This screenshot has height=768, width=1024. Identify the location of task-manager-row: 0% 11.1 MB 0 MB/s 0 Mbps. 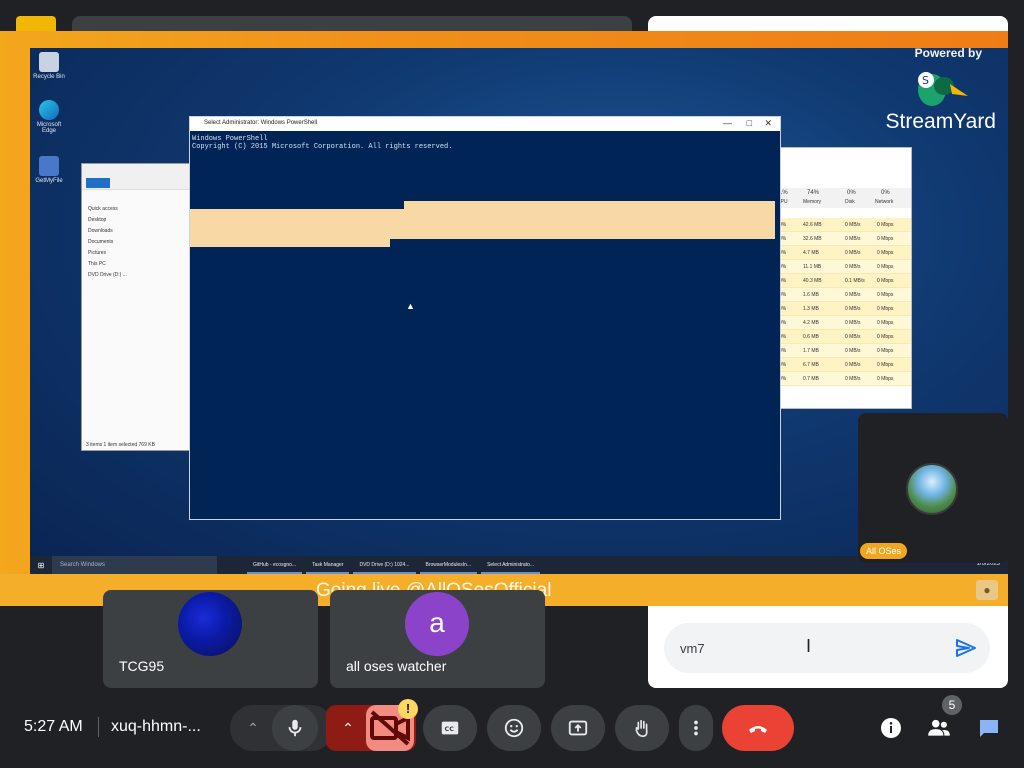
(842, 267).